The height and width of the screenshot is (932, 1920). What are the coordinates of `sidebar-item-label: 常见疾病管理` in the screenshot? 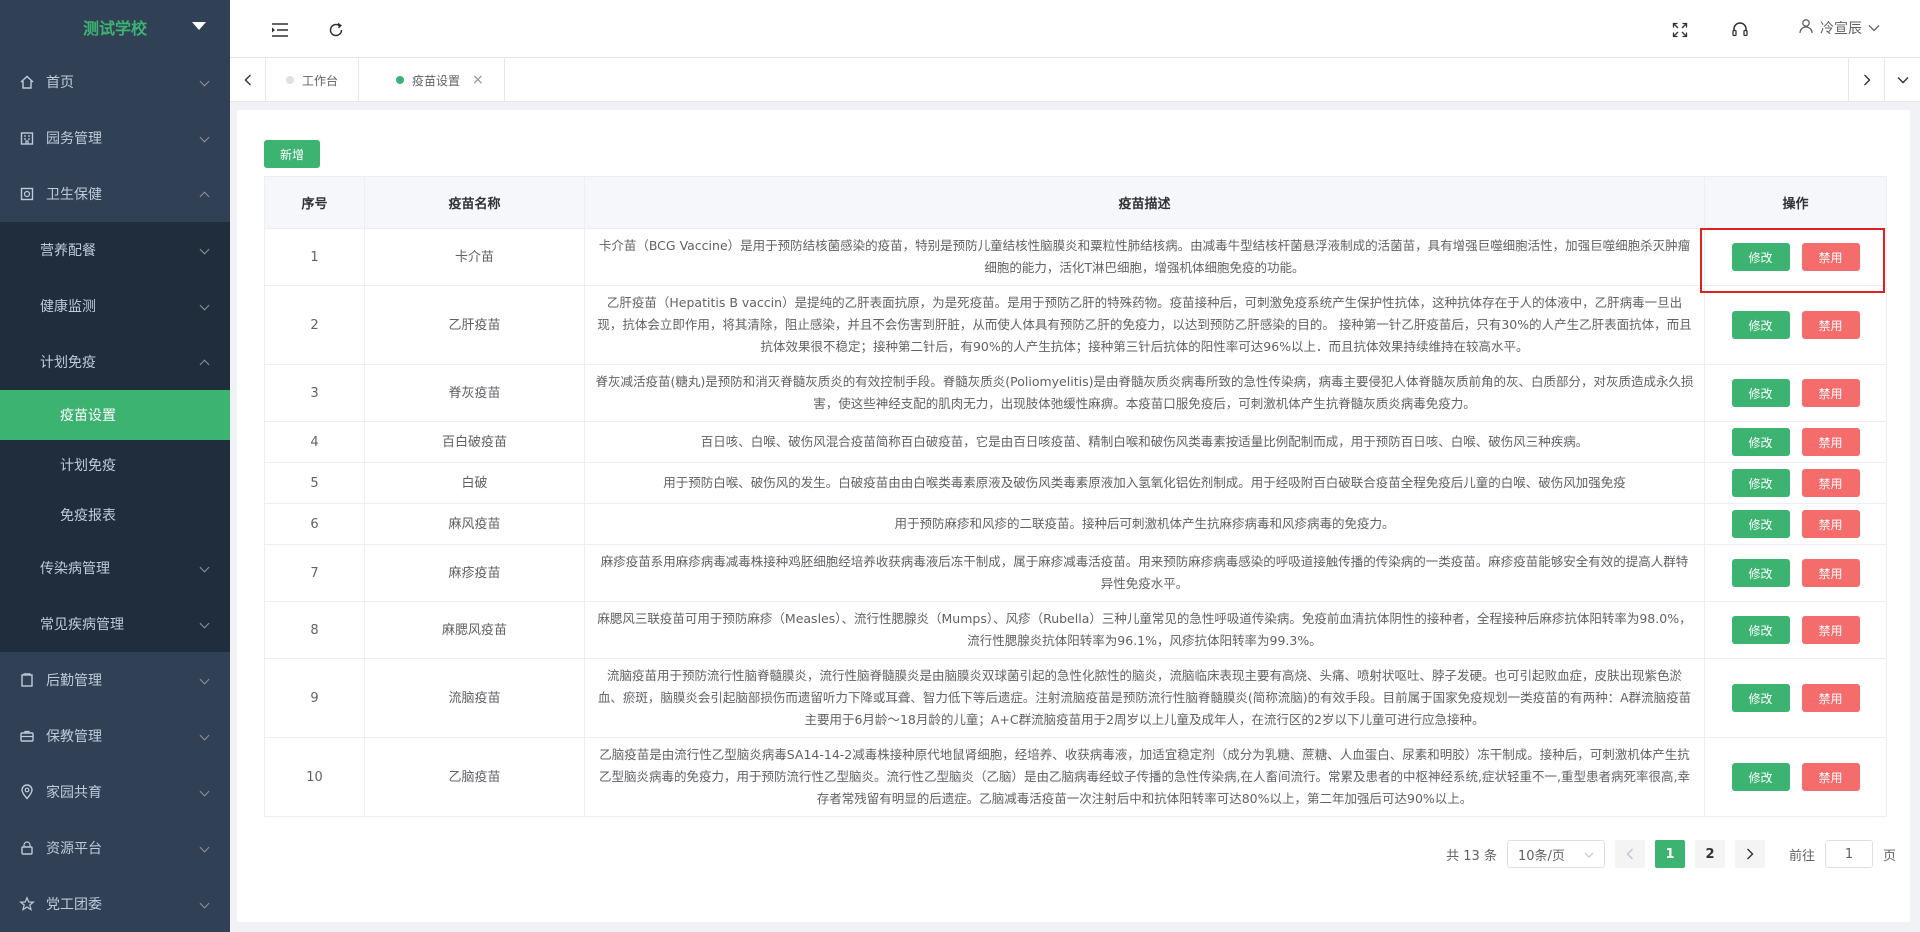 It's located at (82, 625).